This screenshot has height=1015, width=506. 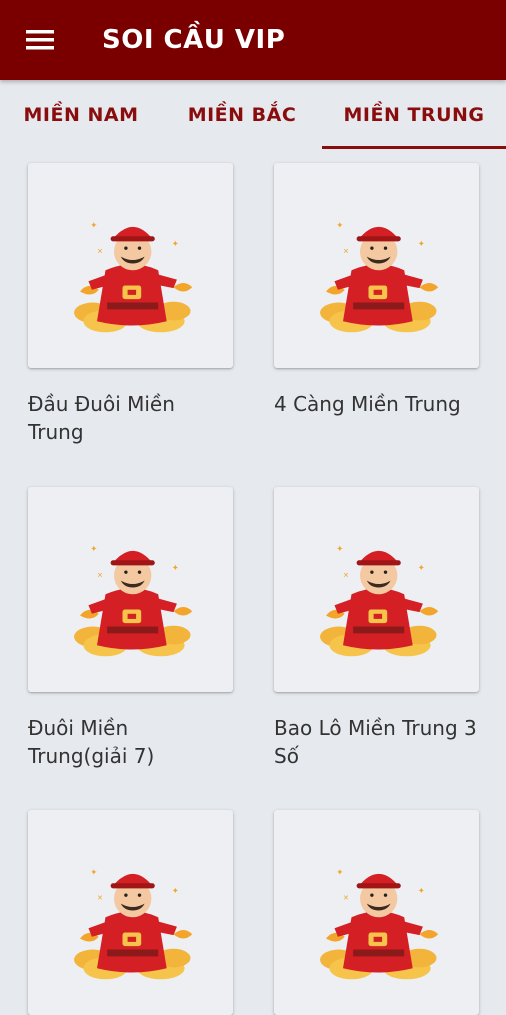 I want to click on region-tabs: MIỀN NAM MIỀN BẮC MIỀN TRUNG, so click(x=253, y=115).